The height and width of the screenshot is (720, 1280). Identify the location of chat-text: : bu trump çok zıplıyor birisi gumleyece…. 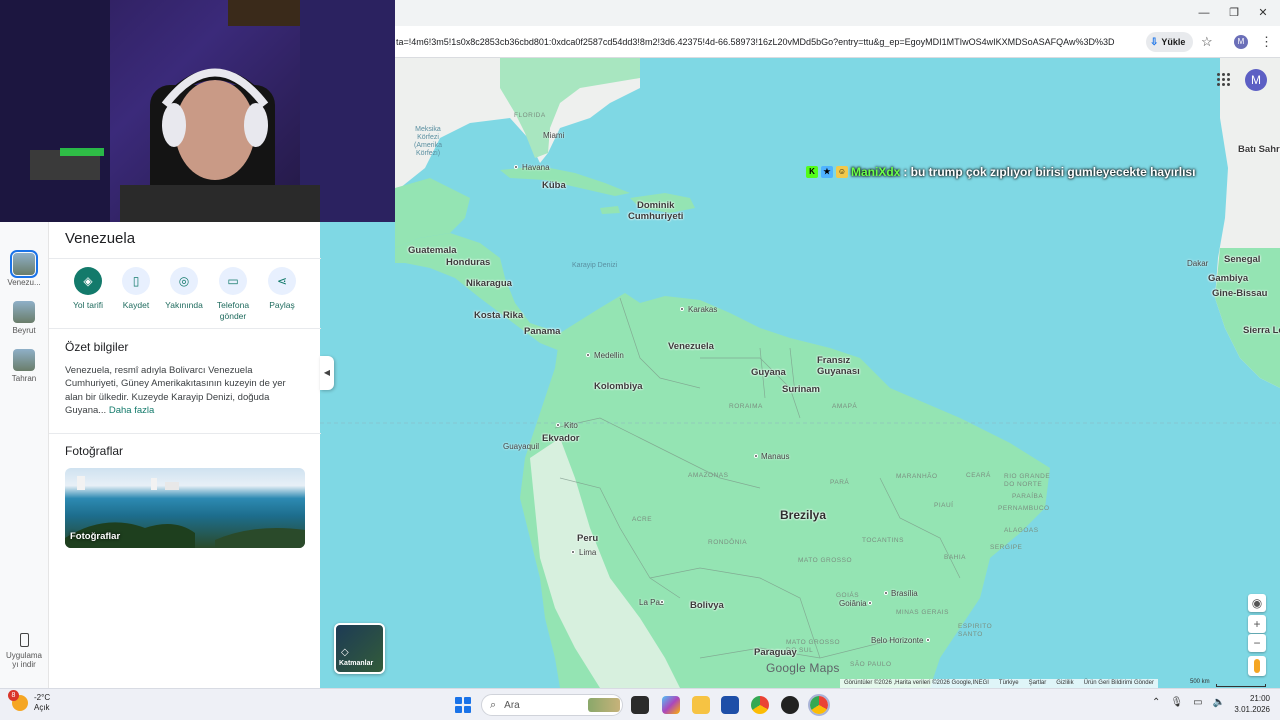
(1049, 172).